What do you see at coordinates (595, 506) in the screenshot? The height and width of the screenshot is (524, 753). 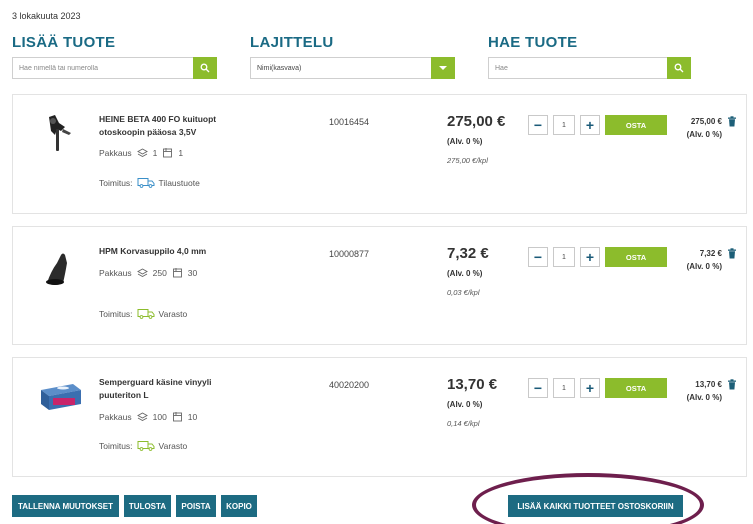 I see `add-all-to-cart-button: LISÄÄ KAIKKI TUOTTEET OSTOSKORIIN` at bounding box center [595, 506].